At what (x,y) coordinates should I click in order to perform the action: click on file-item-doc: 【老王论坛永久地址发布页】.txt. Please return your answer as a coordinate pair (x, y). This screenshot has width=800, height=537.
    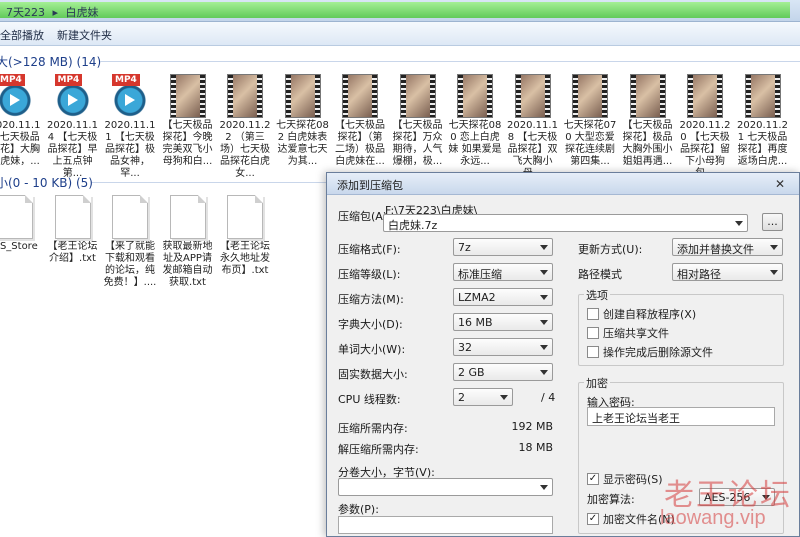
    Looking at the image, I should click on (245, 236).